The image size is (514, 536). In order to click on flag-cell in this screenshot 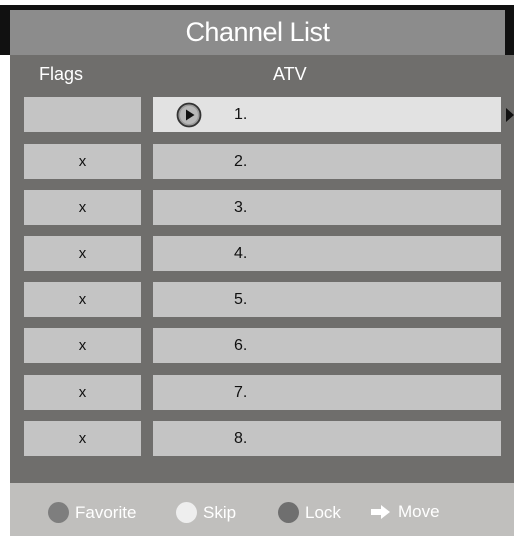, I will do `click(82, 114)`.